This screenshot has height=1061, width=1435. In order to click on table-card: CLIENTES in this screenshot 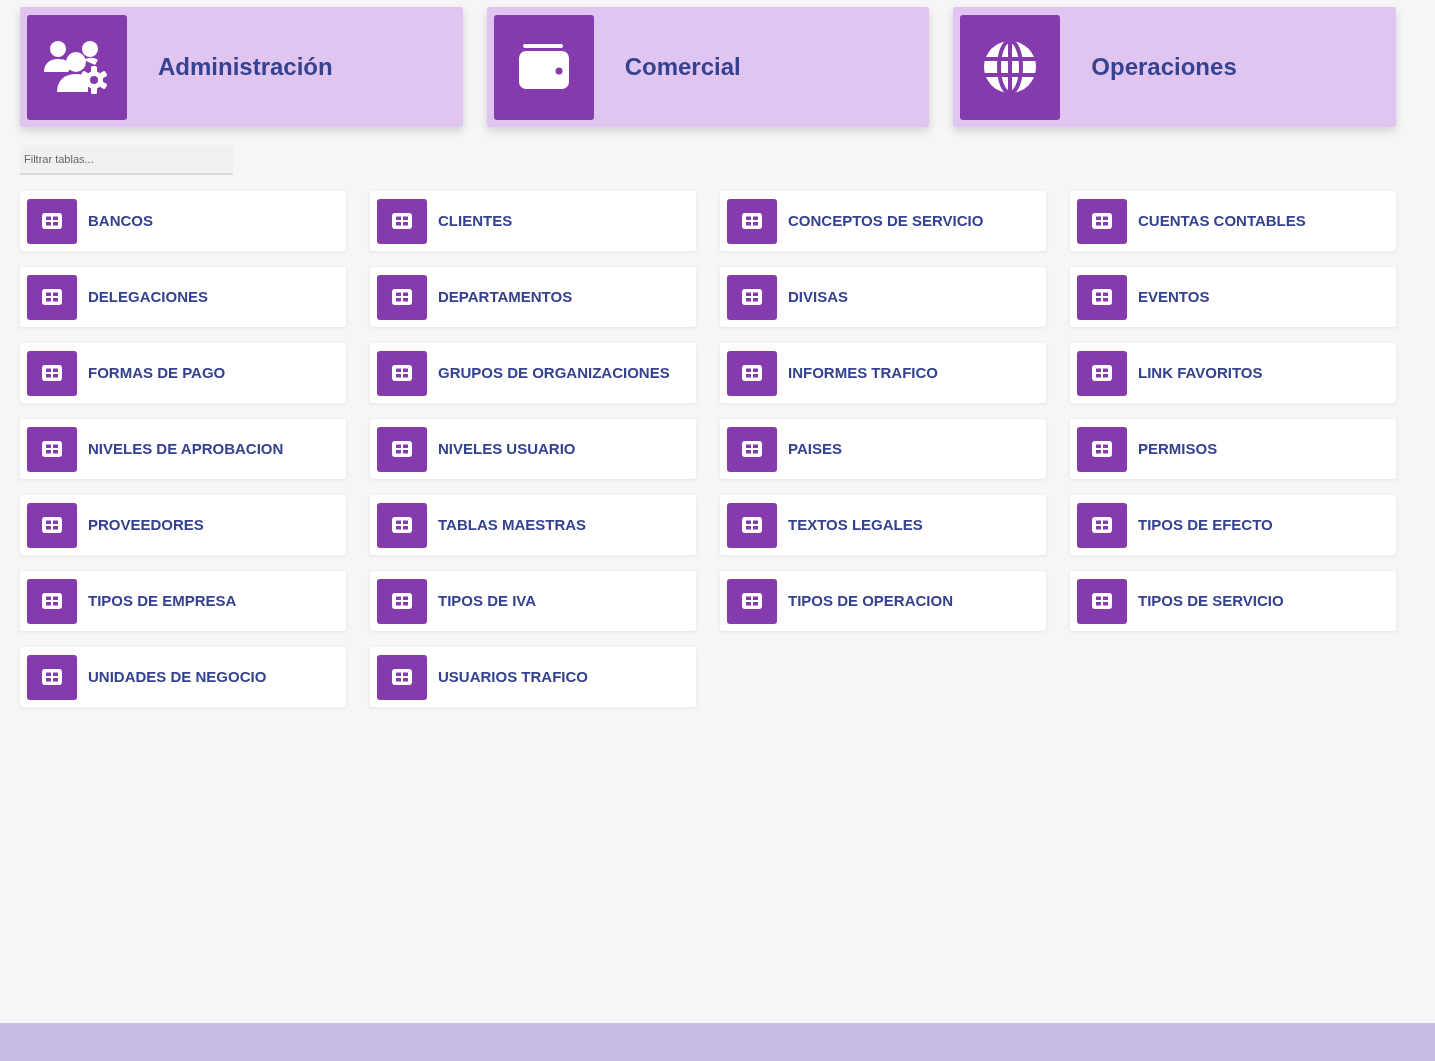, I will do `click(533, 221)`.